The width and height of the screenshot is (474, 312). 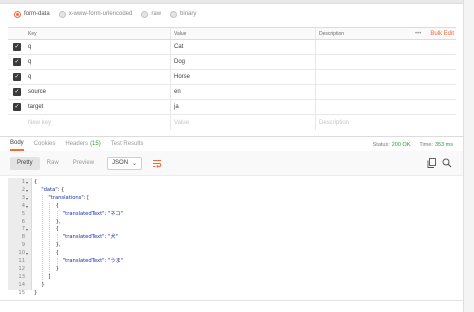 What do you see at coordinates (49, 189) in the screenshot?
I see `json-key: "data"` at bounding box center [49, 189].